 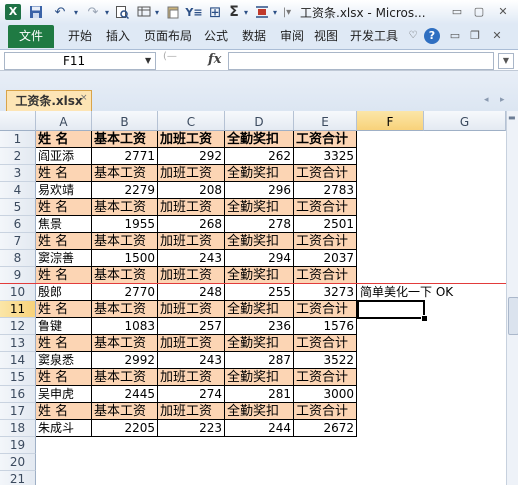 What do you see at coordinates (191, 258) in the screenshot?
I see `salary-data-cell: 243` at bounding box center [191, 258].